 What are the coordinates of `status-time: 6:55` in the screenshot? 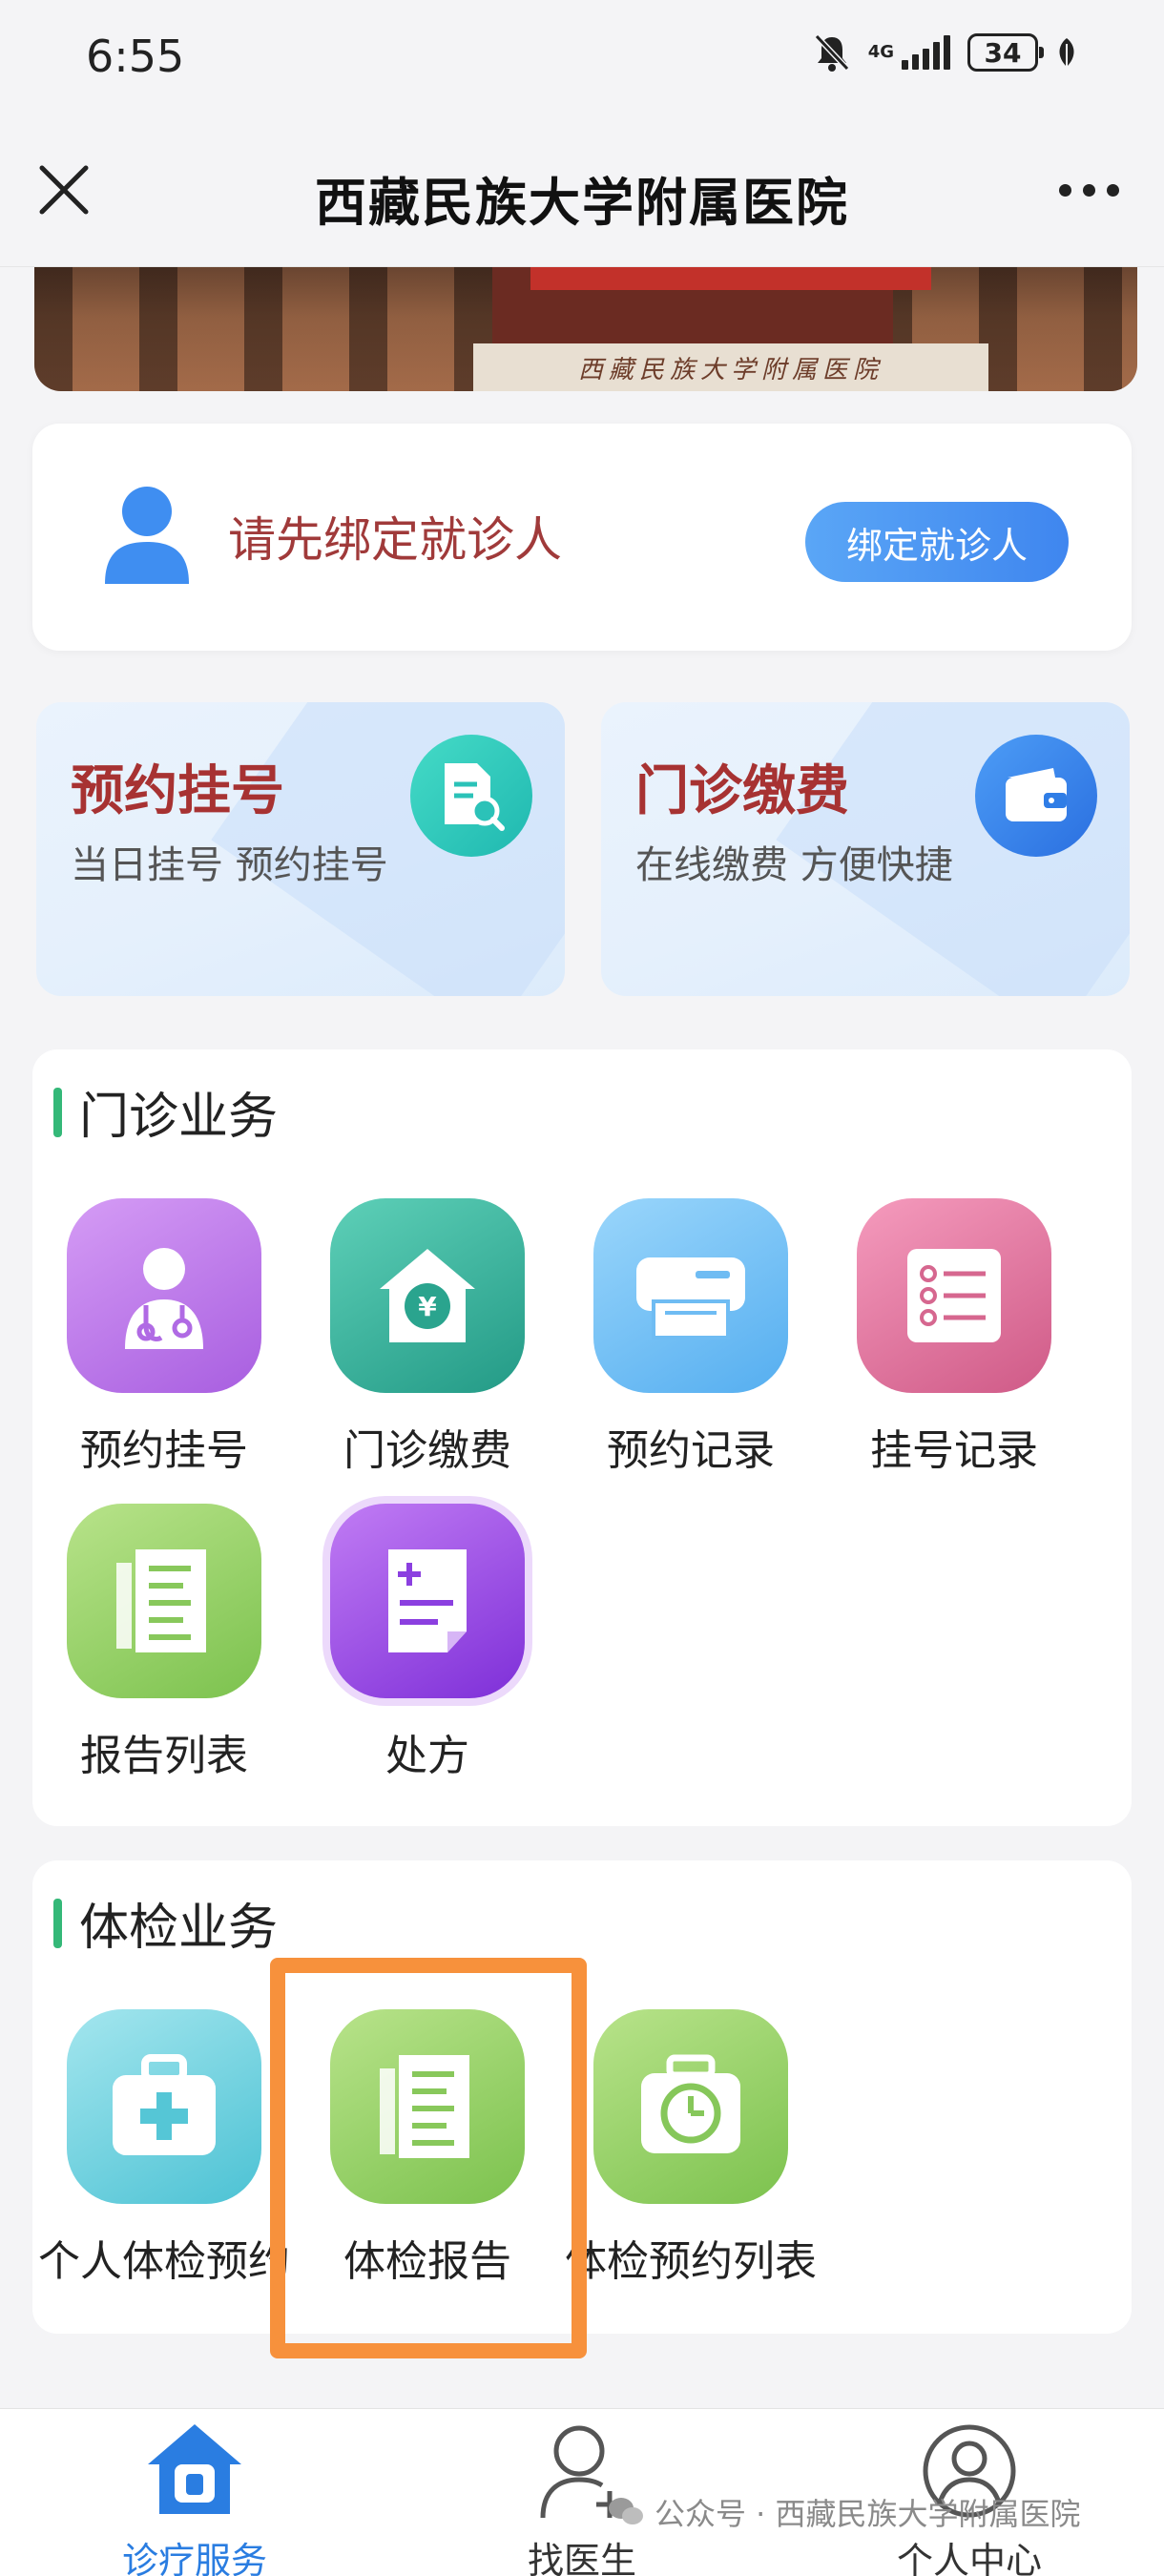 It's located at (136, 56).